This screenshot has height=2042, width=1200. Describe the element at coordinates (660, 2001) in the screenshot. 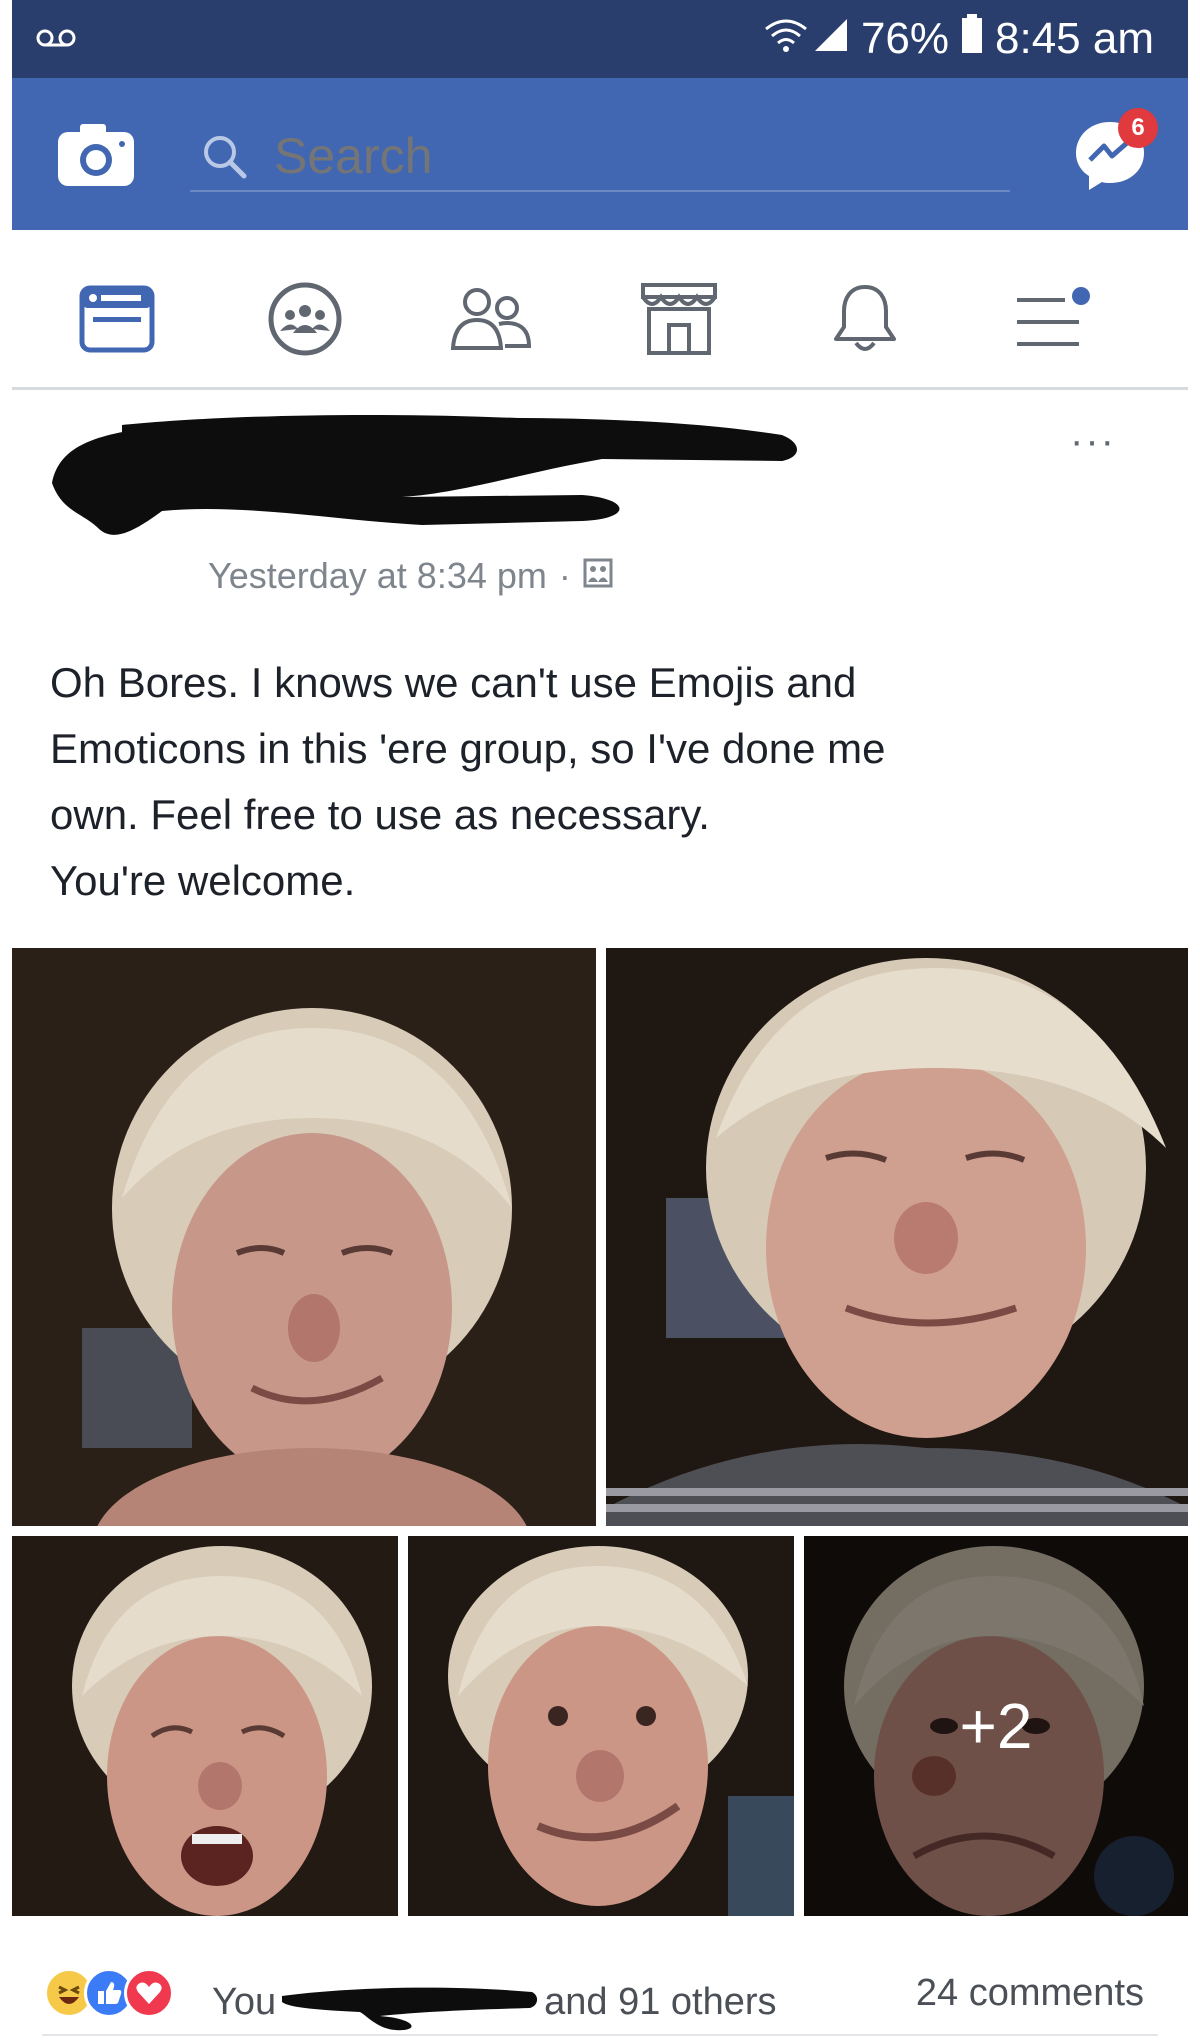

I see `likers-suffix: and 91 others` at that location.